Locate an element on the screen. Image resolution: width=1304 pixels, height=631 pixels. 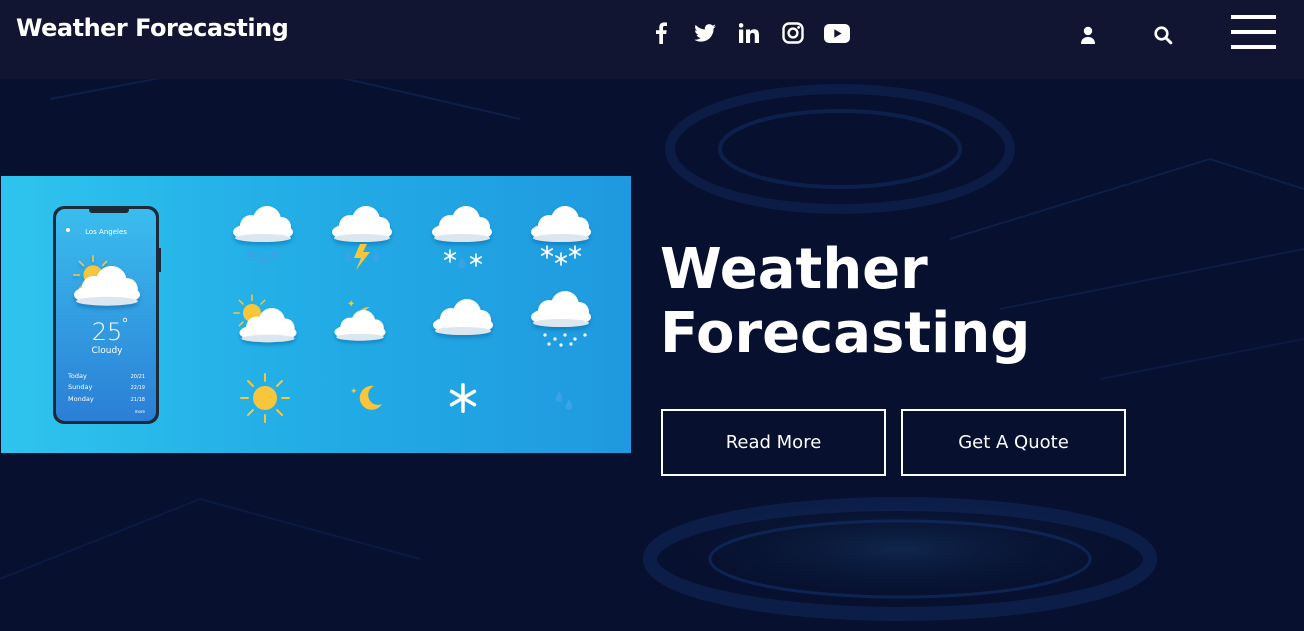
top-navbar: Weather Forecasting is located at coordinates (652, 39).